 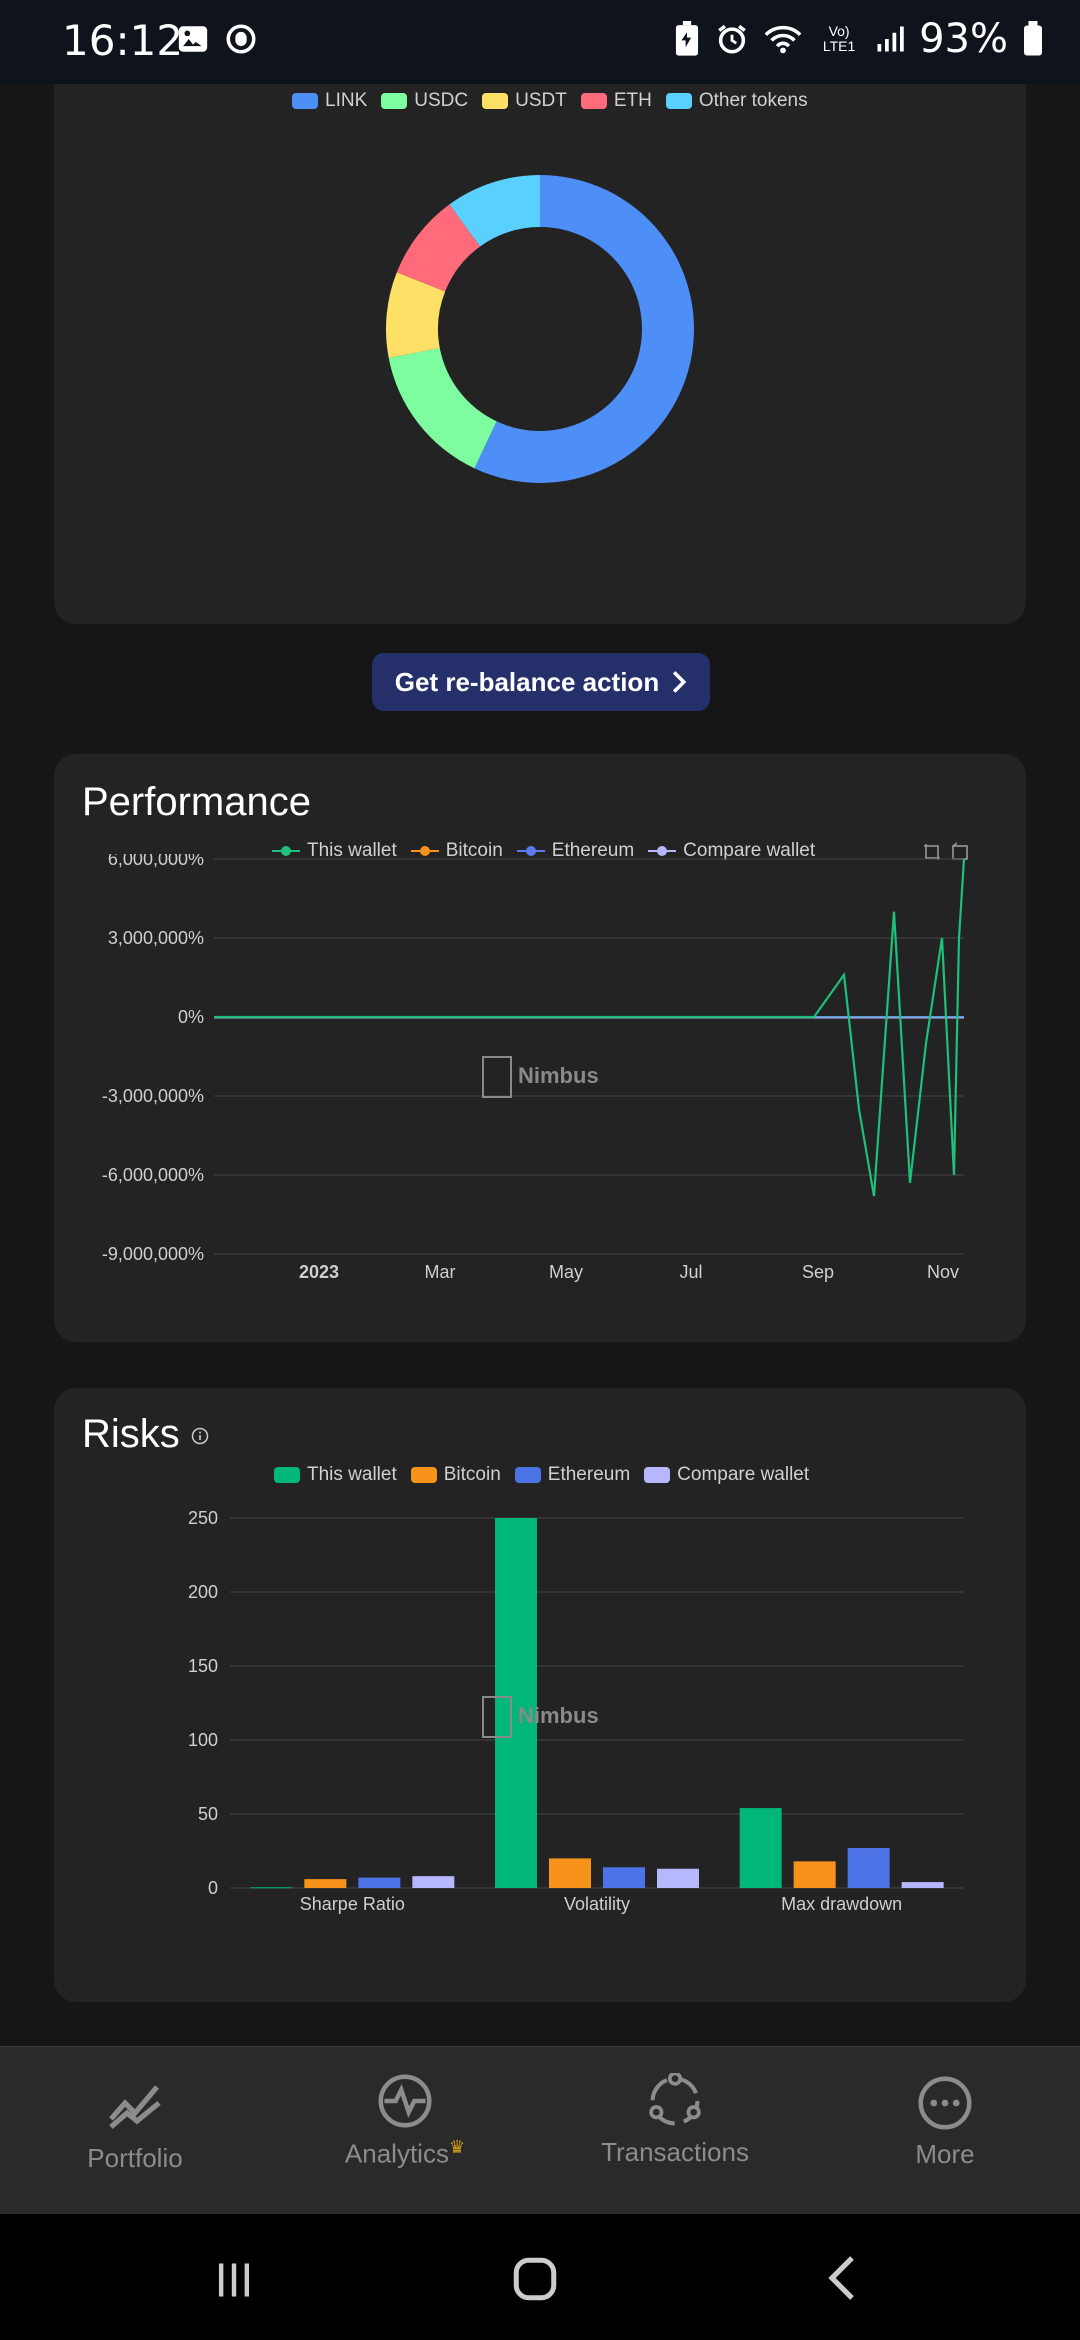 I want to click on allocation-legend: LINK USDC USDT ETH Other tokens, so click(x=557, y=101).